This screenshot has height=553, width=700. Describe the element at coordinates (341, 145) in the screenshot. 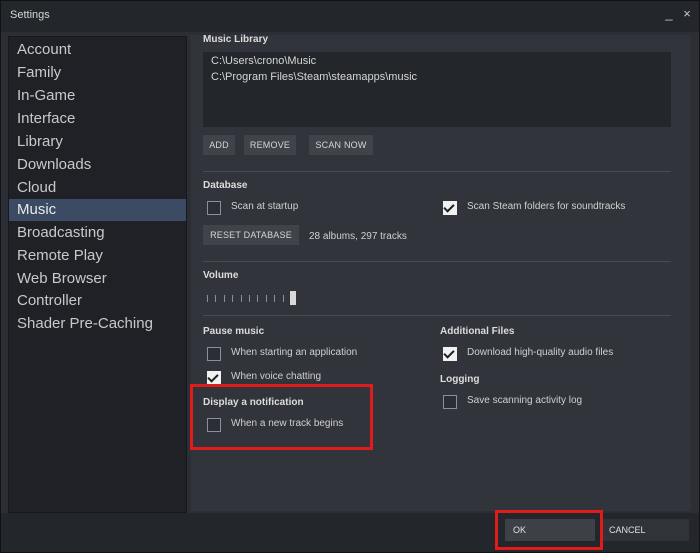

I see `scan-now-button: SCAN NOW` at that location.